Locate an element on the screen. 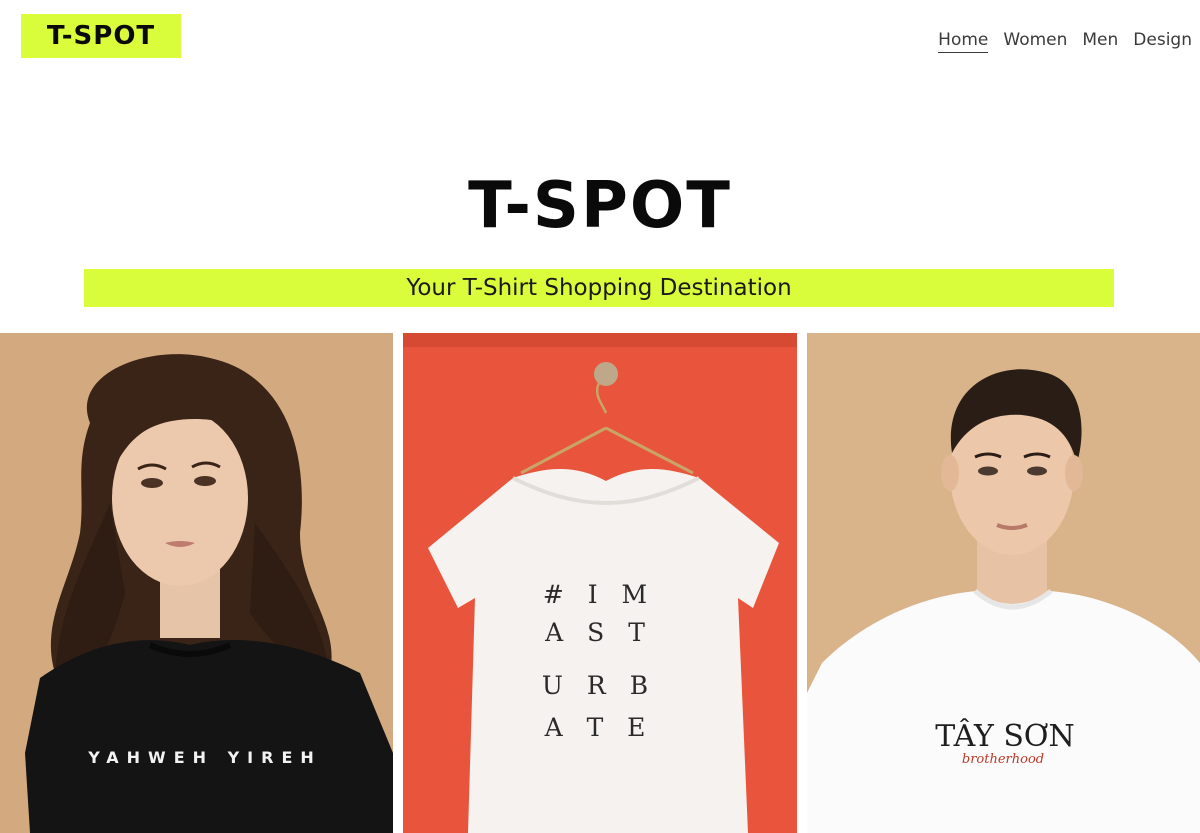 The image size is (1200, 833). nav-men: Men is located at coordinates (1100, 41).